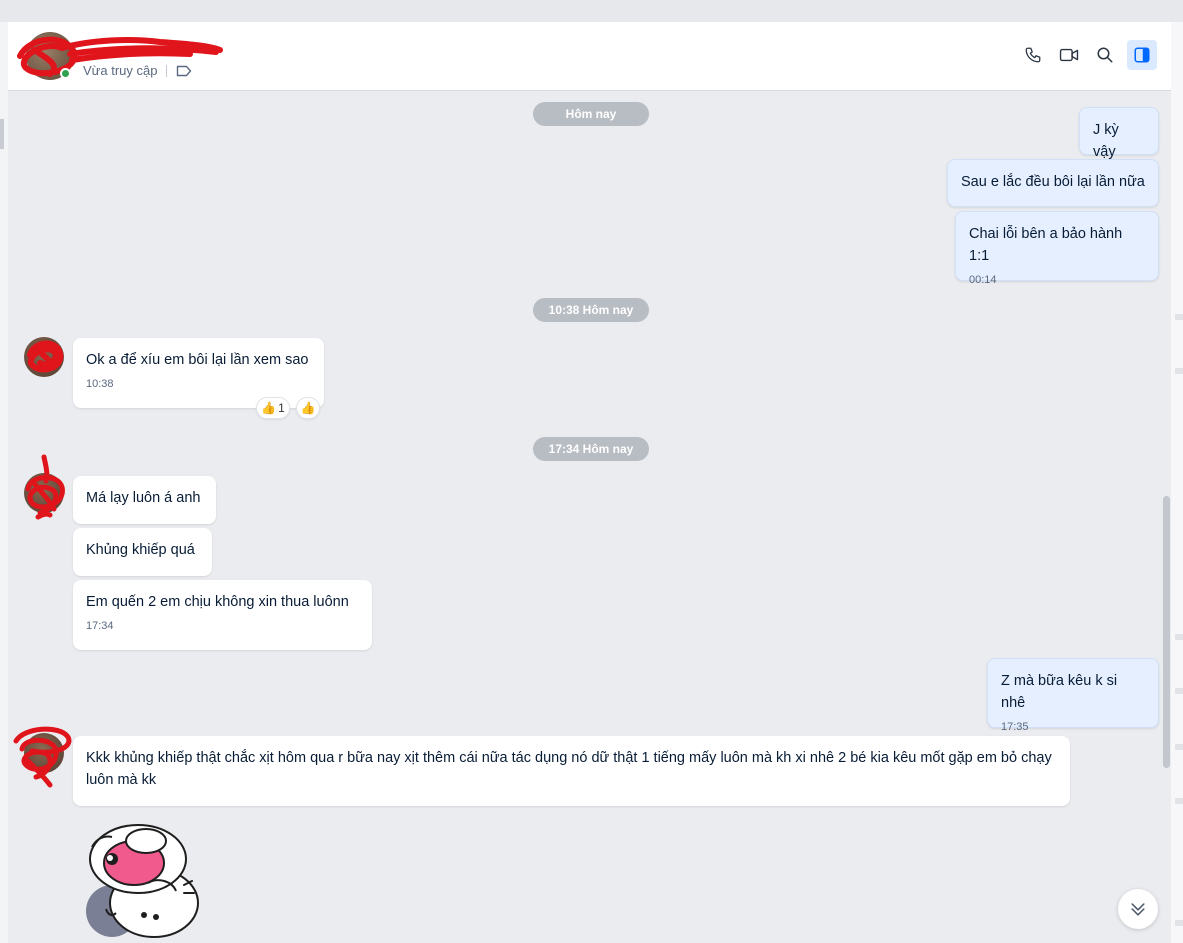 Image resolution: width=1183 pixels, height=943 pixels. I want to click on date-separator: 17:34 Hôm nay, so click(591, 449).